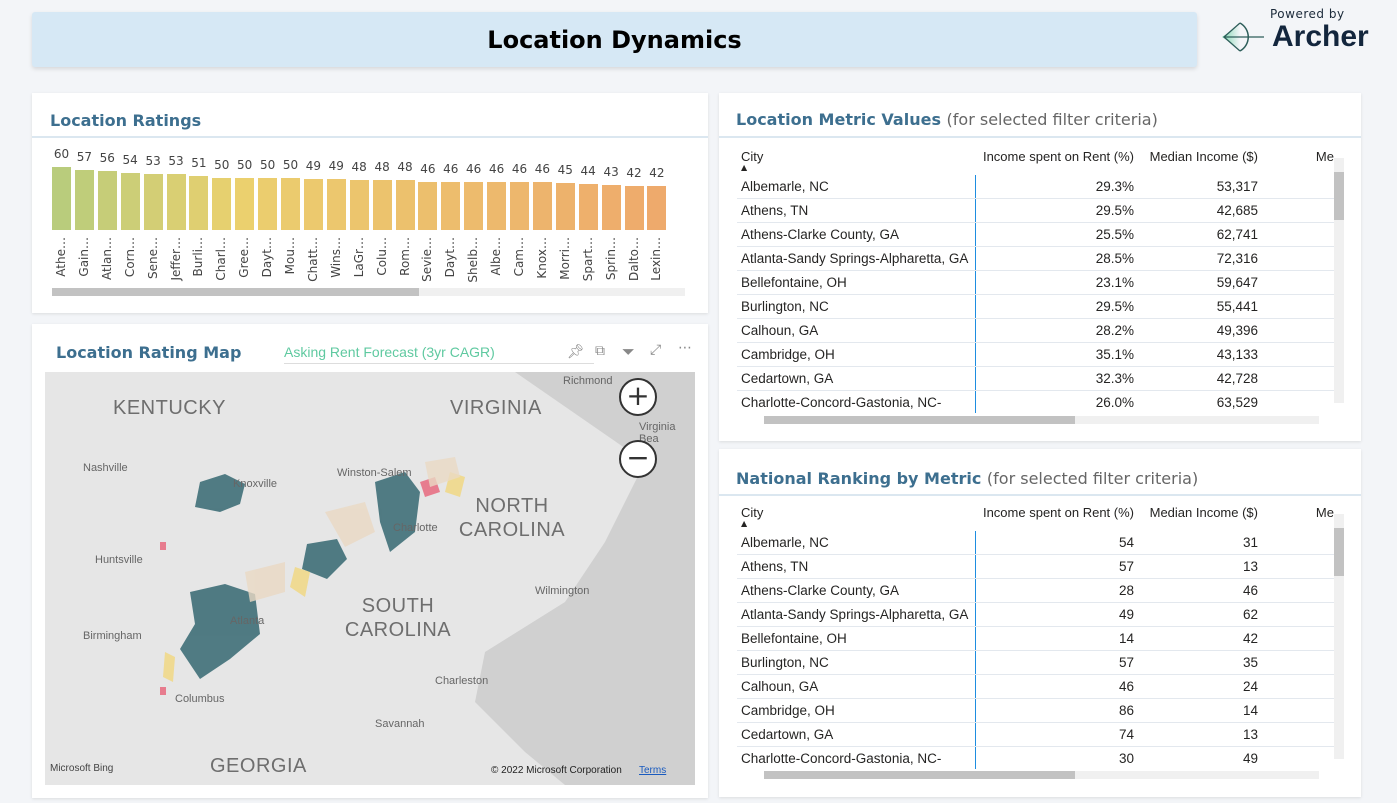 Image resolution: width=1397 pixels, height=803 pixels. I want to click on more-options-icon: ⋯, so click(685, 348).